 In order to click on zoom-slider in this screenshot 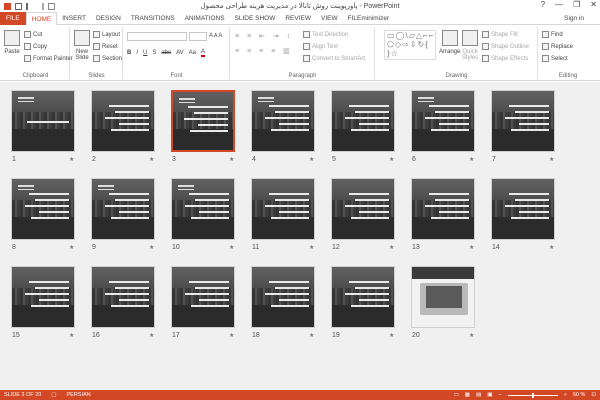, I will do `click(532, 395)`.